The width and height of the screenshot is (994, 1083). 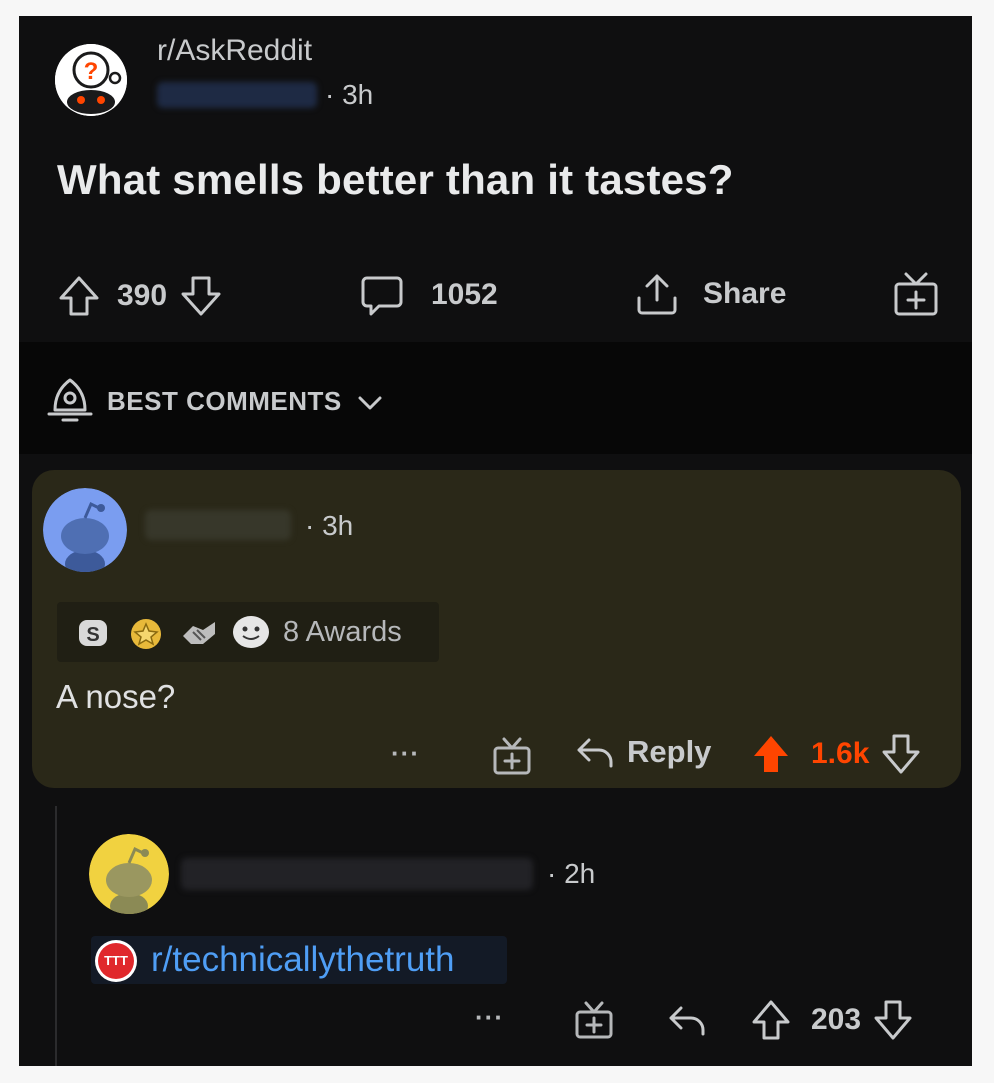 I want to click on reply-author-avatar, so click(x=129, y=874).